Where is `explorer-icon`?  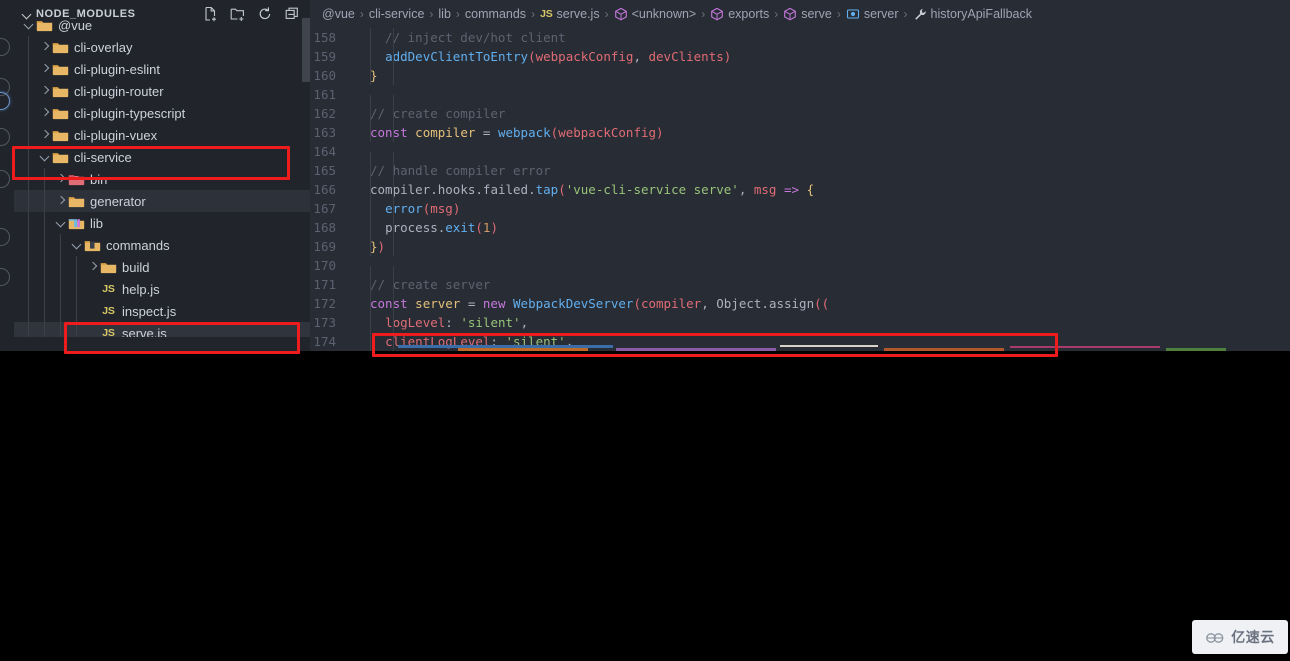
explorer-icon is located at coordinates (5, 47).